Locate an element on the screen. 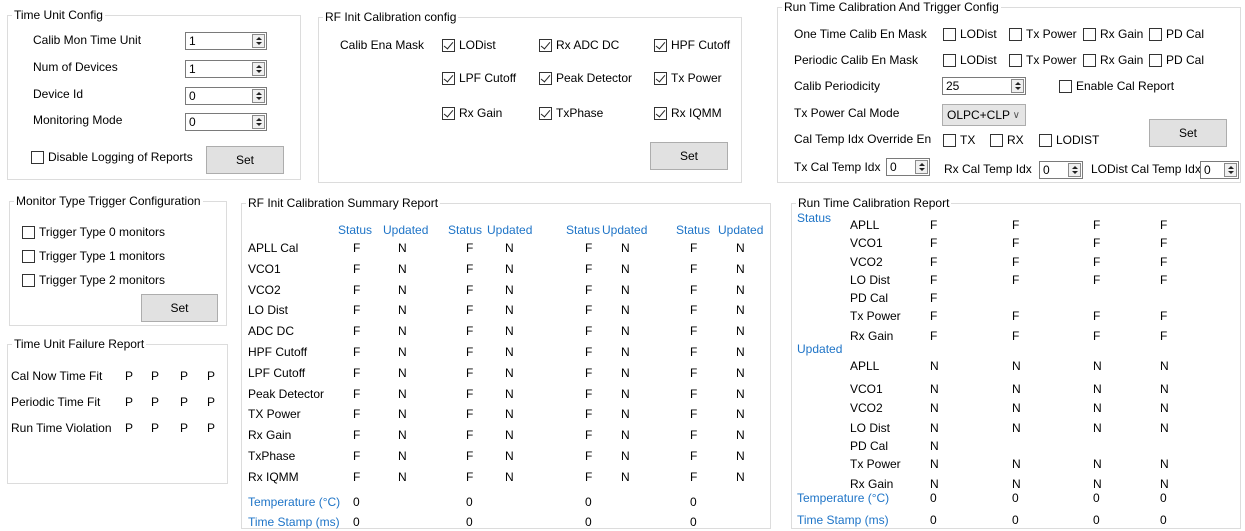  monitoring-mode-value: 0 is located at coordinates (192, 122).